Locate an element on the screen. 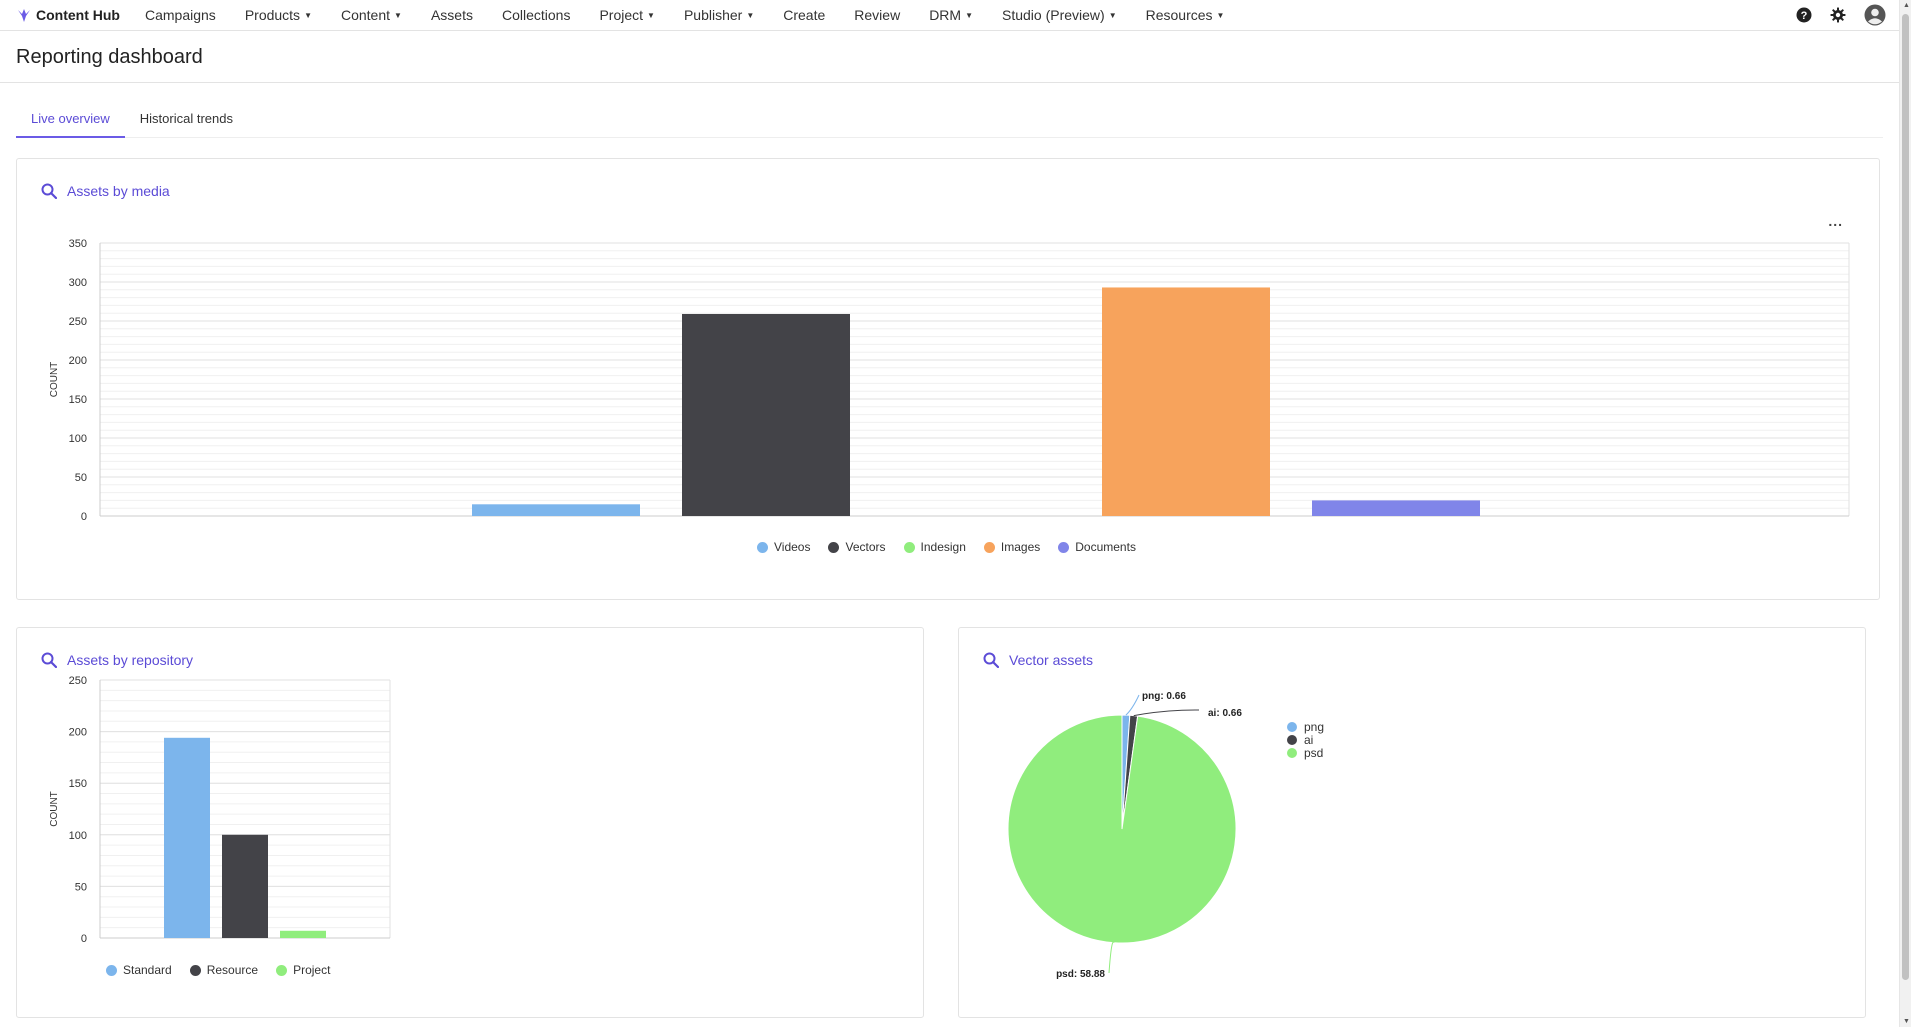  legend-label: Videos is located at coordinates (792, 547).